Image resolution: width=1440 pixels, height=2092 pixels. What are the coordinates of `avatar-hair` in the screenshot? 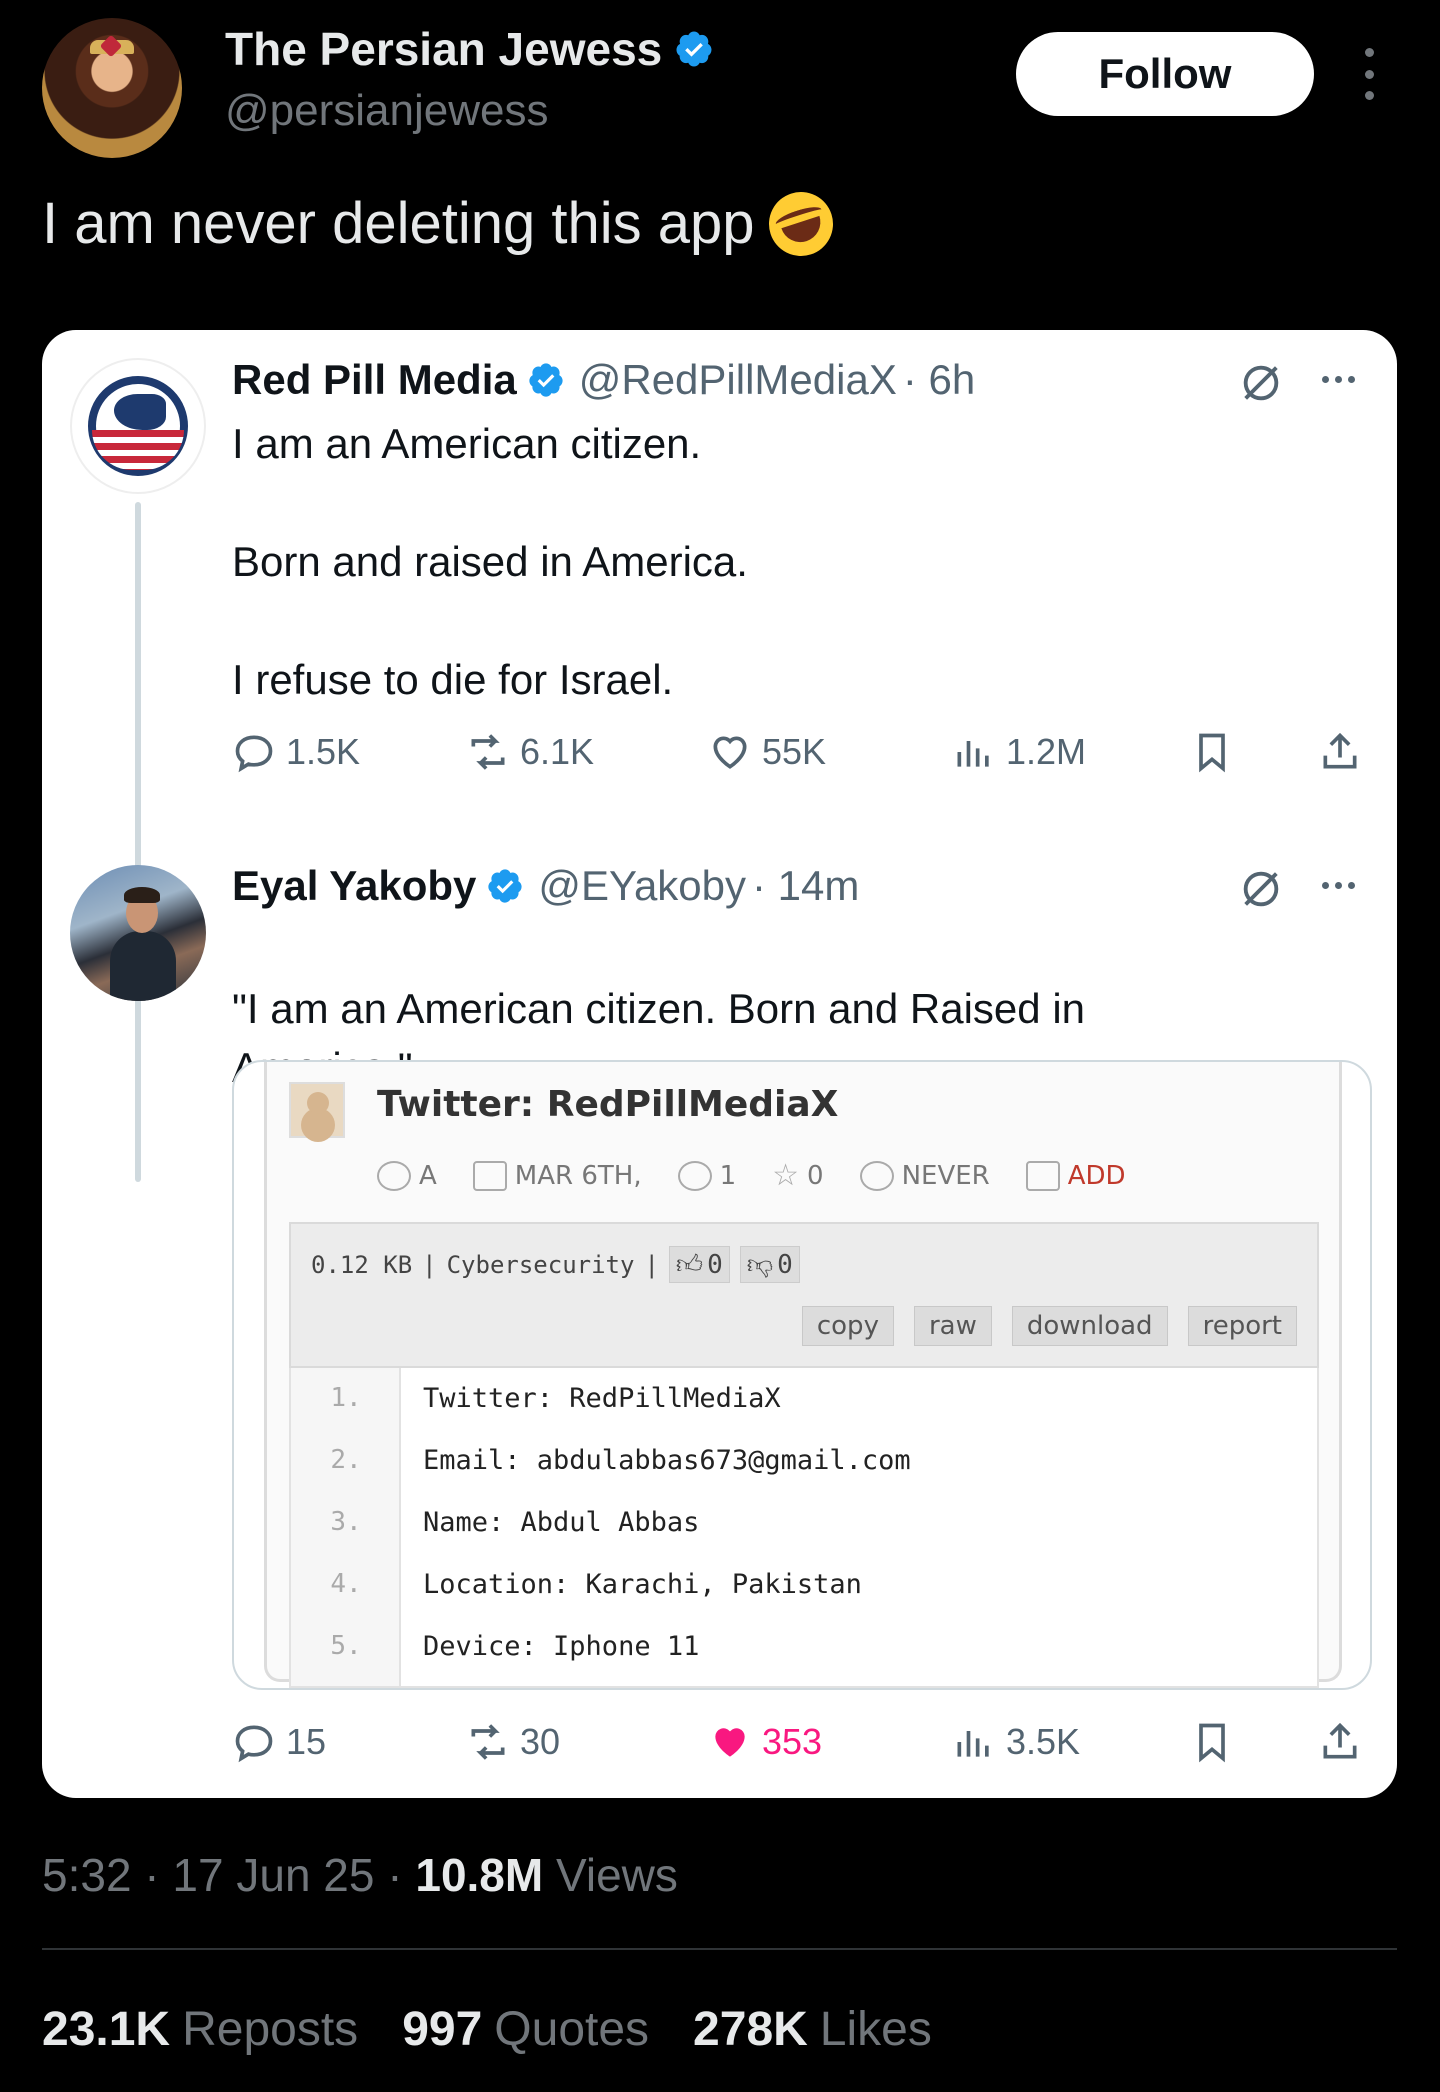 It's located at (142, 895).